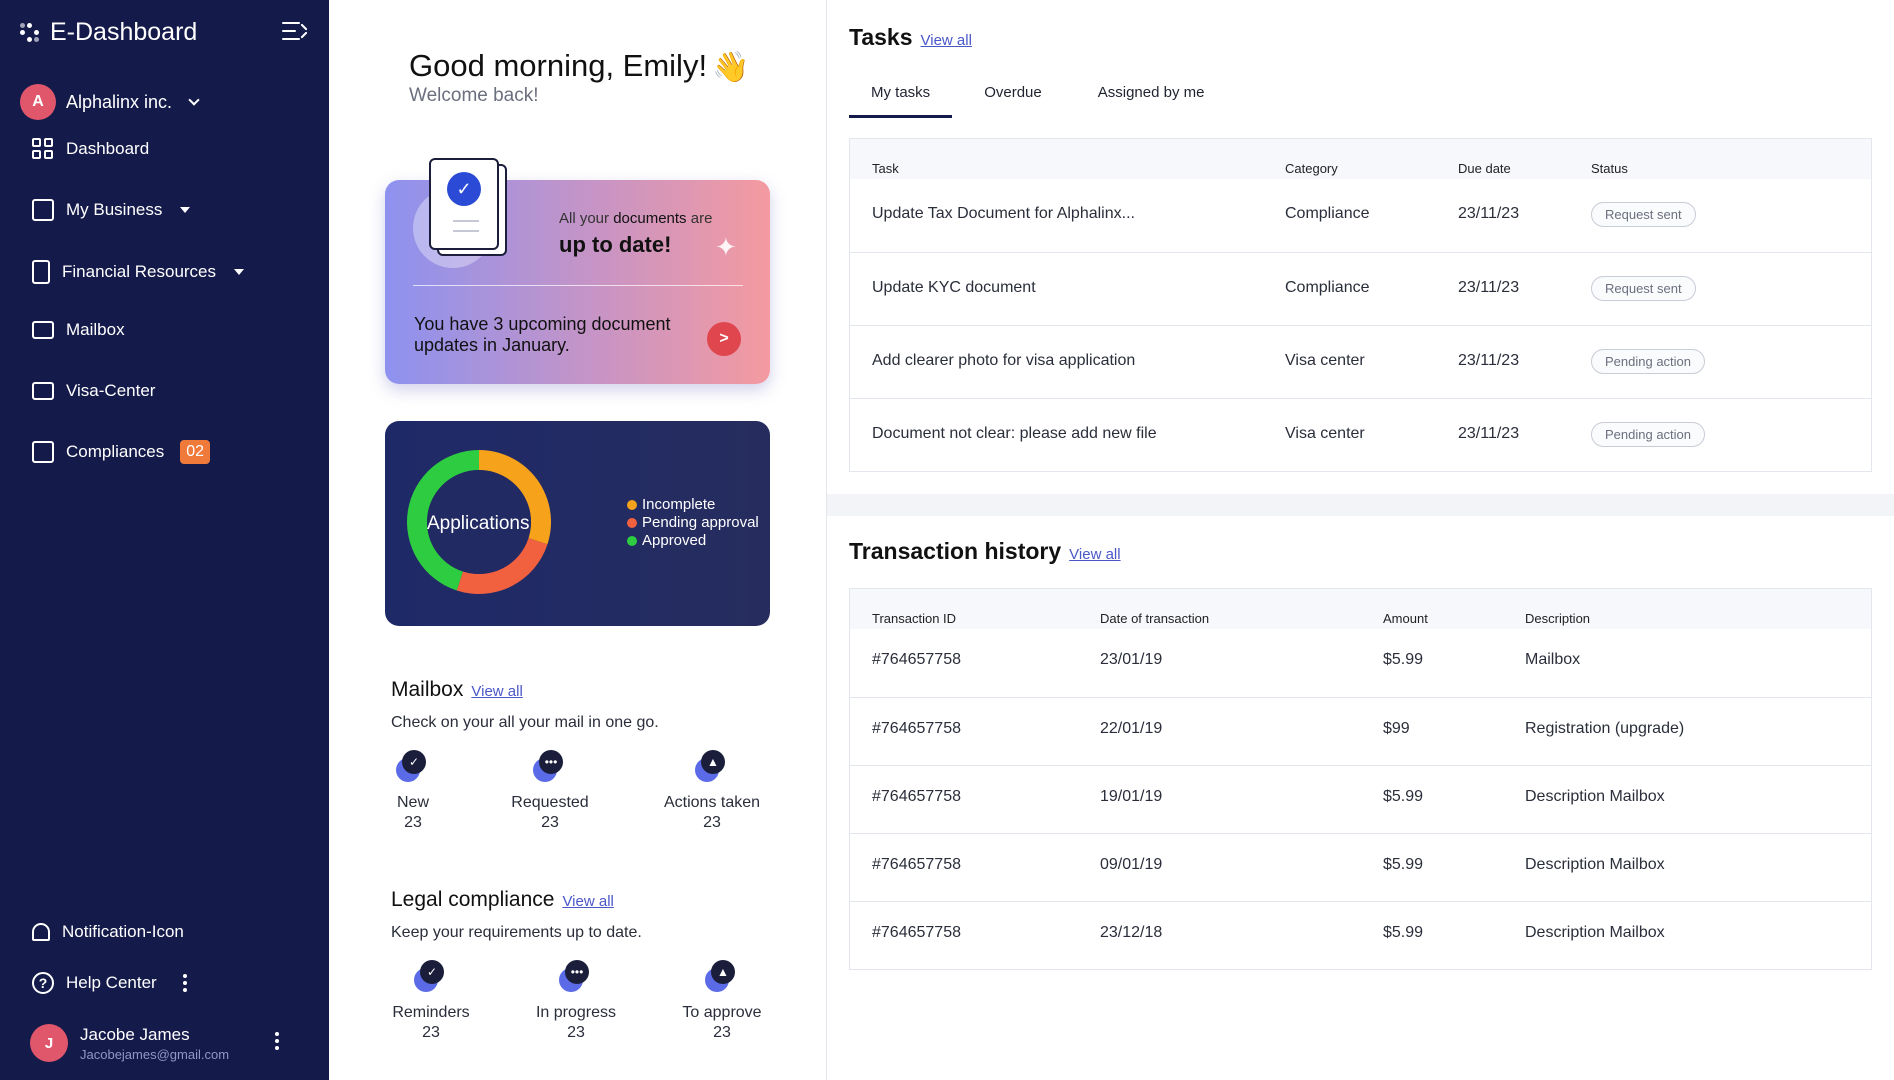 This screenshot has height=1080, width=1894. I want to click on nav-notifications: Notification-Icon, so click(108, 932).